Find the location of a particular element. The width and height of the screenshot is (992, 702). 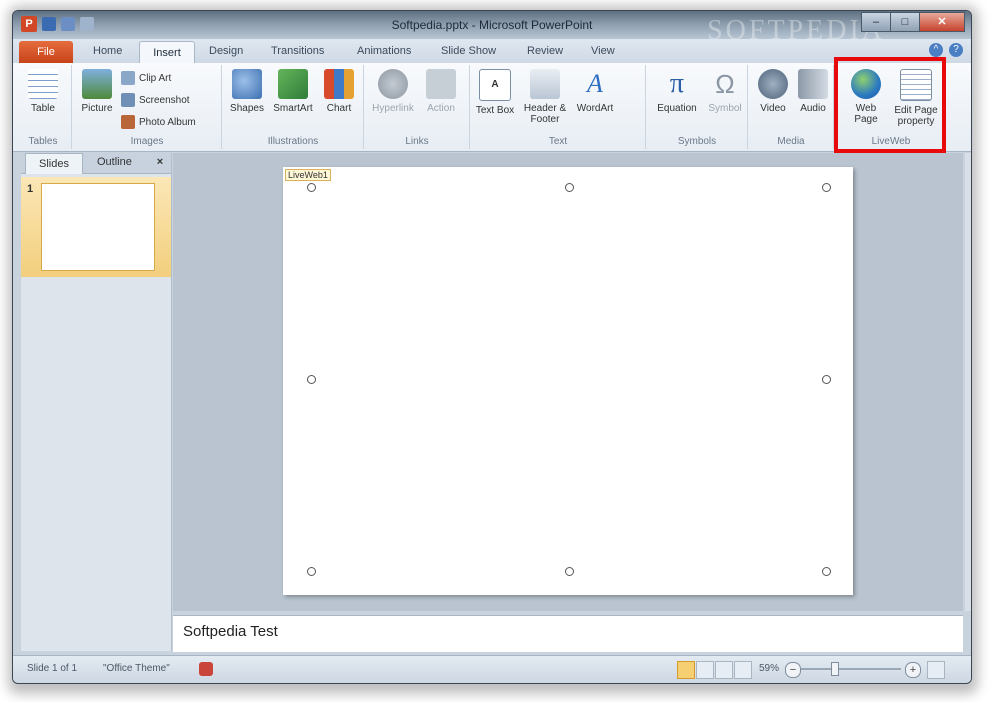

slide-thumbnail is located at coordinates (98, 227).